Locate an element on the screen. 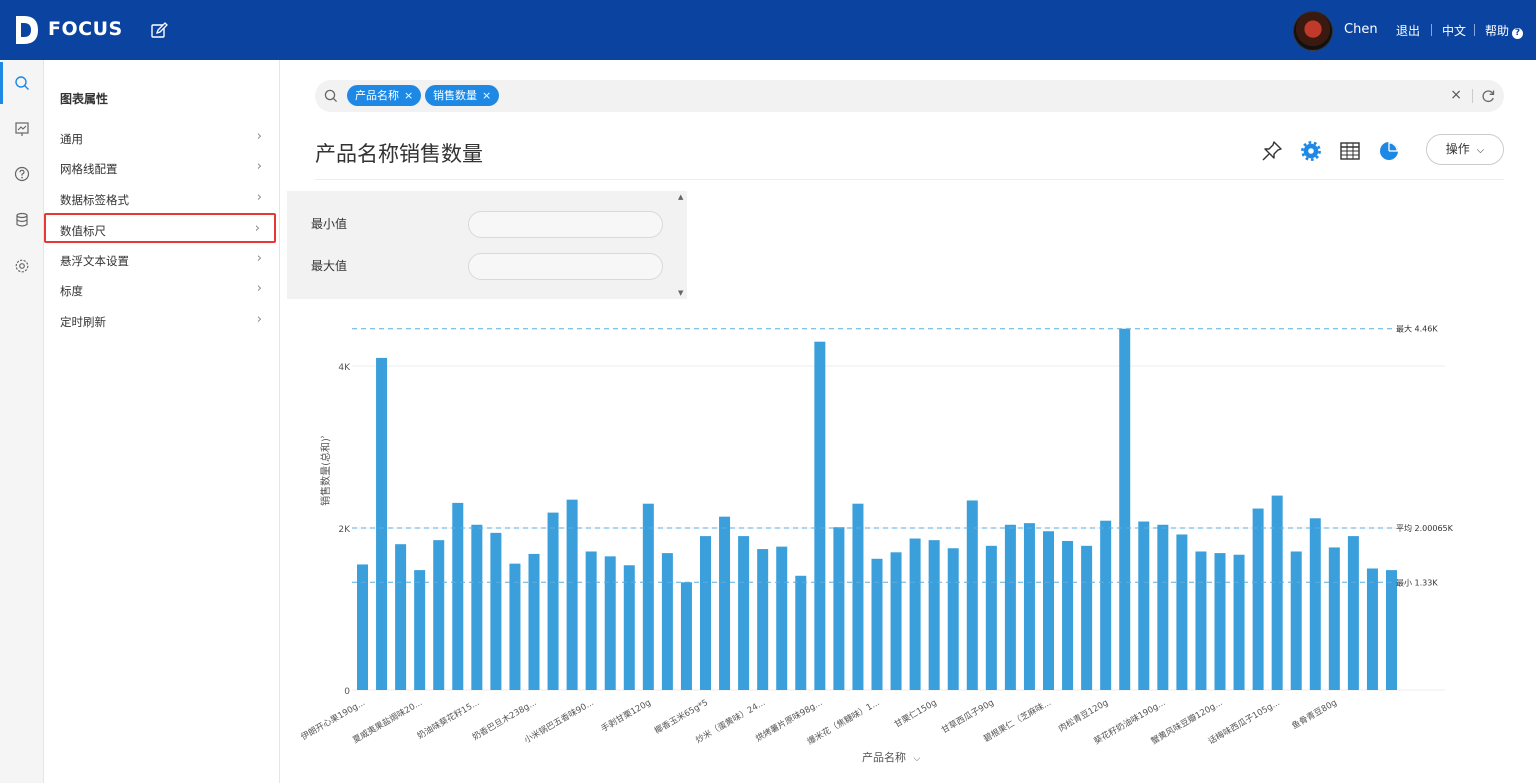  reference-line-label: 平均 2.00065K is located at coordinates (1425, 528).